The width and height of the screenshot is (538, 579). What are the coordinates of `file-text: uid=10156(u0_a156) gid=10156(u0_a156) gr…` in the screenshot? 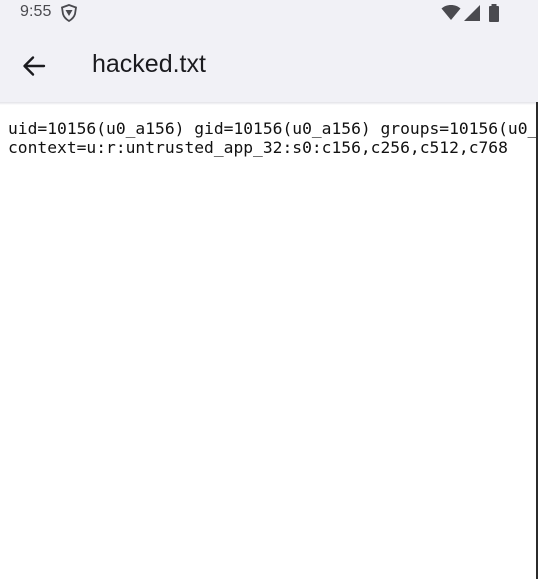 It's located at (272, 138).